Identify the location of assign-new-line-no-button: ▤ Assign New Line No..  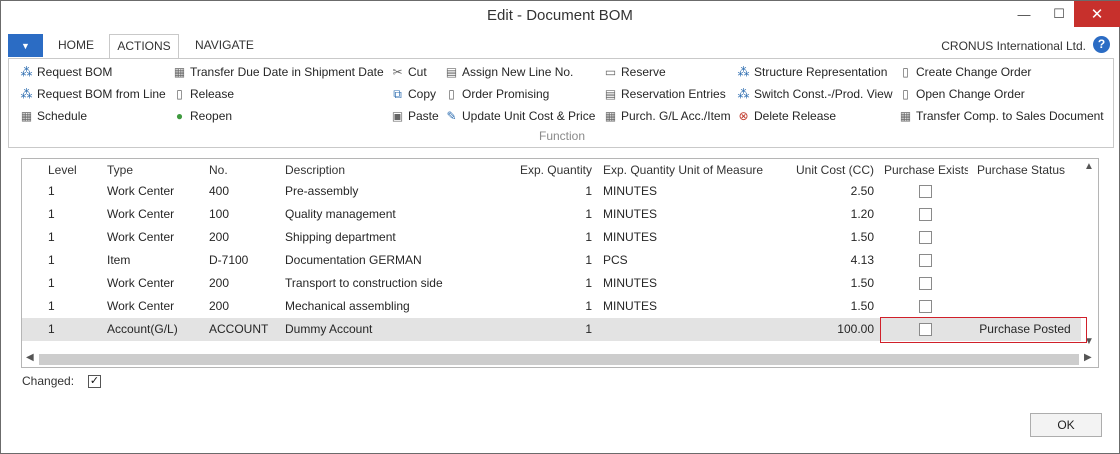
(509, 72).